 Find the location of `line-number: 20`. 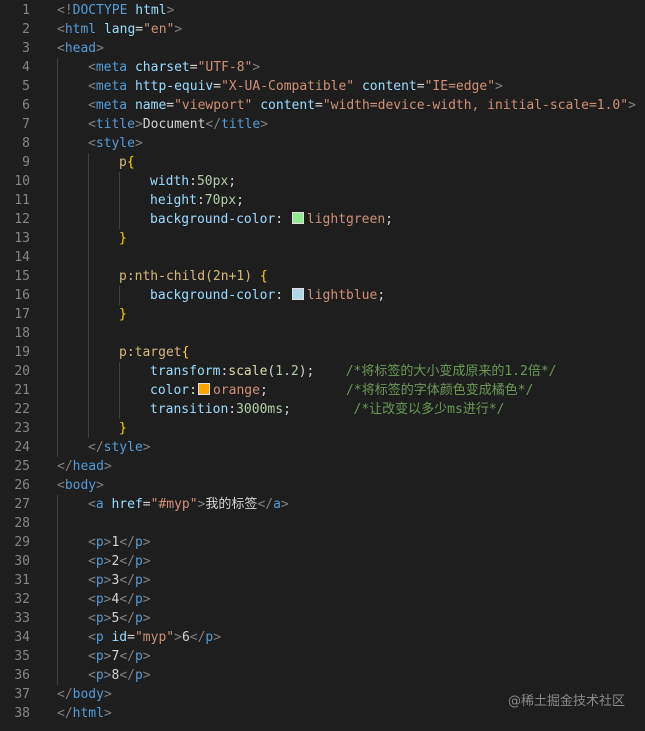

line-number: 20 is located at coordinates (22, 371).